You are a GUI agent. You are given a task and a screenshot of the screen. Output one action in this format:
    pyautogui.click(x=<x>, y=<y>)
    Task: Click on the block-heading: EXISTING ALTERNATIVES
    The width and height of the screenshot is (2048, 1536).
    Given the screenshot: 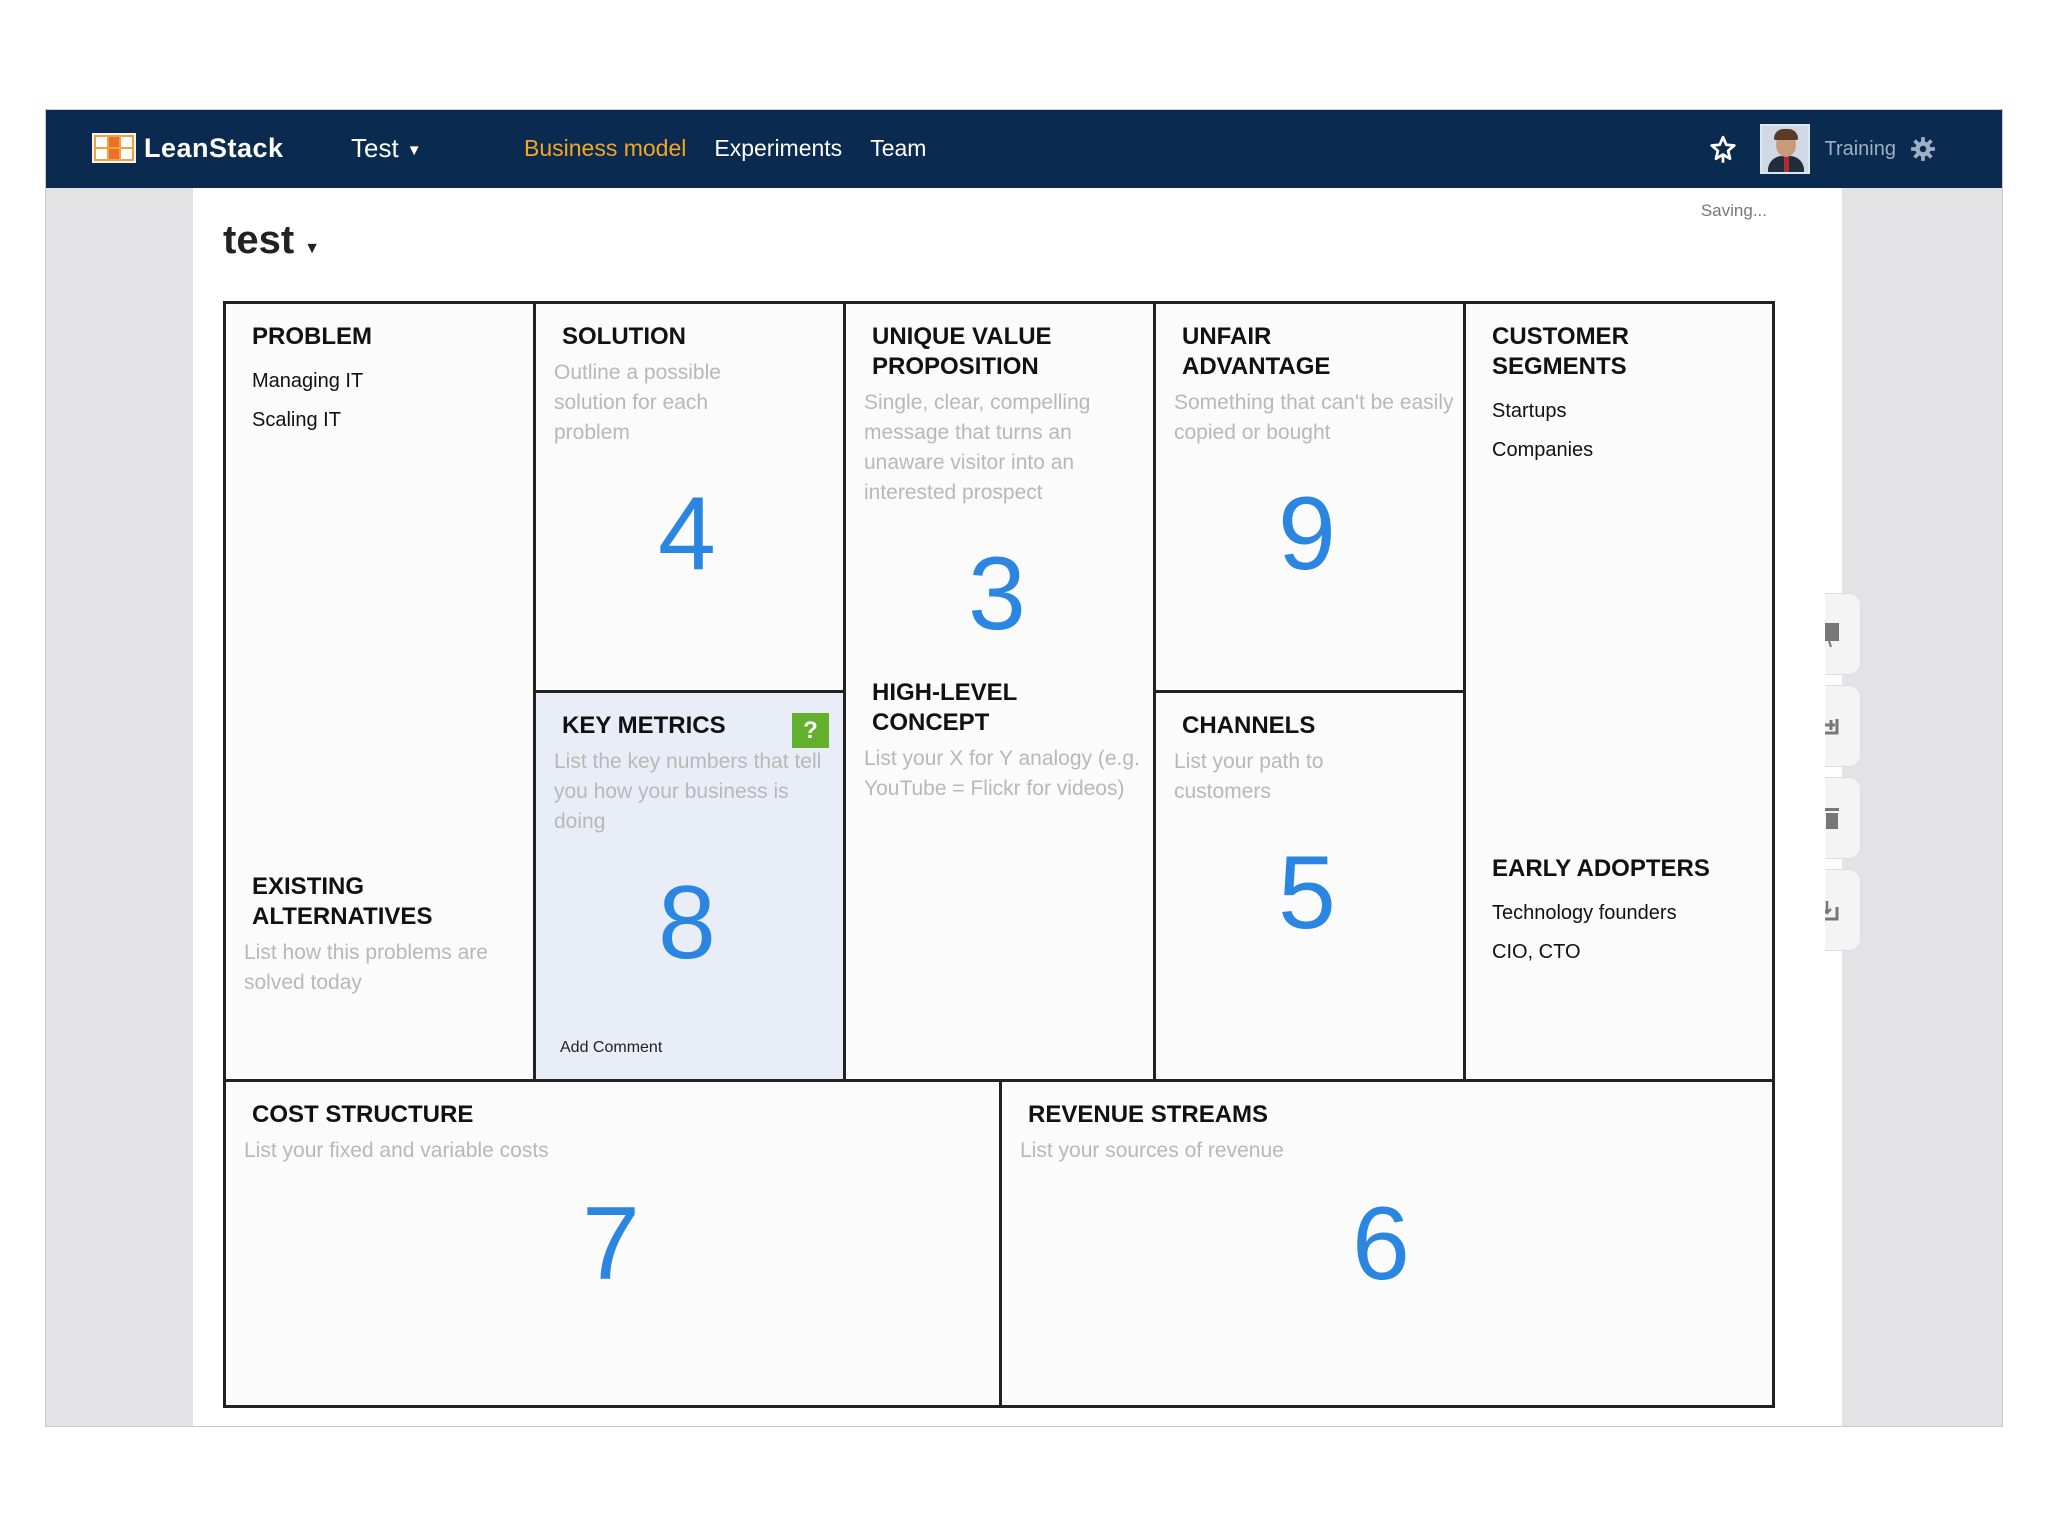 What is the action you would take?
    pyautogui.click(x=342, y=901)
    